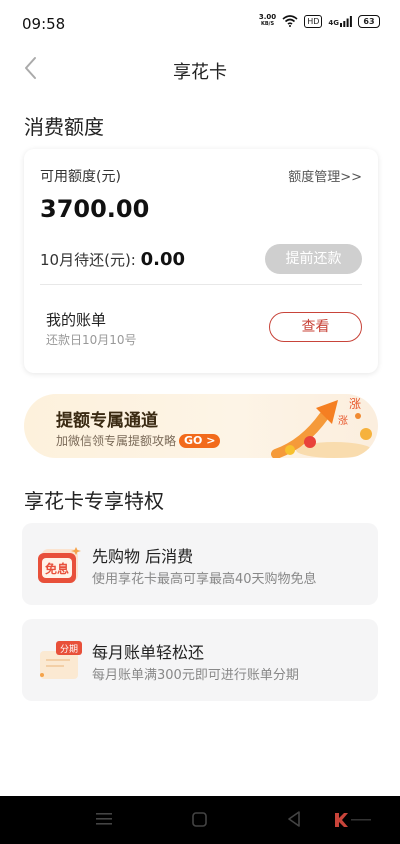  I want to click on go-label: GO, so click(193, 440).